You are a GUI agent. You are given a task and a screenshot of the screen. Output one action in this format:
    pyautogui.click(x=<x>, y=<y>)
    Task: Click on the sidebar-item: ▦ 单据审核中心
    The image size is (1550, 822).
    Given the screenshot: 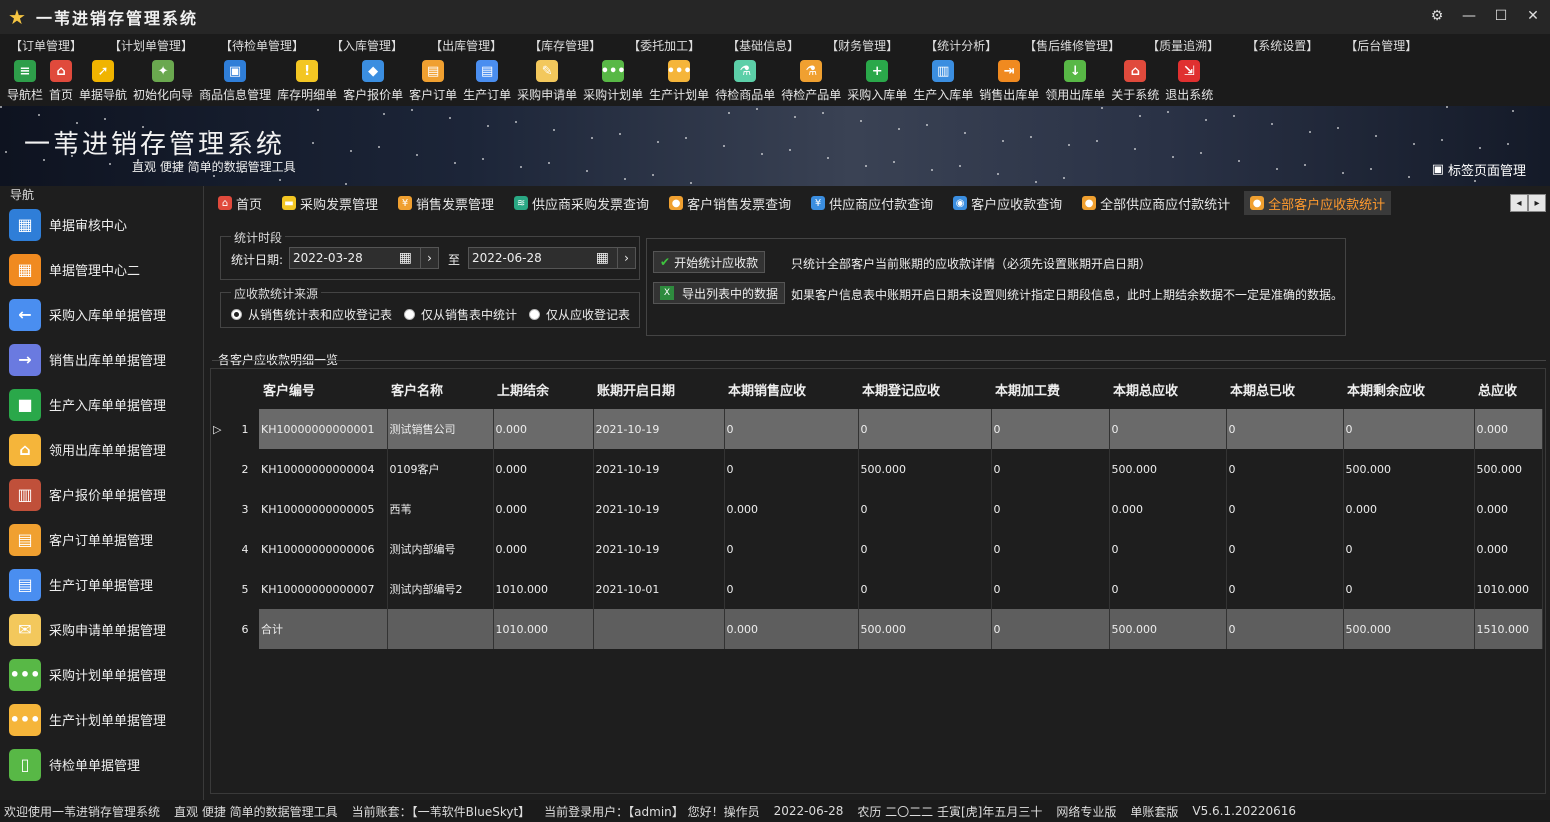 What is the action you would take?
    pyautogui.click(x=101, y=224)
    